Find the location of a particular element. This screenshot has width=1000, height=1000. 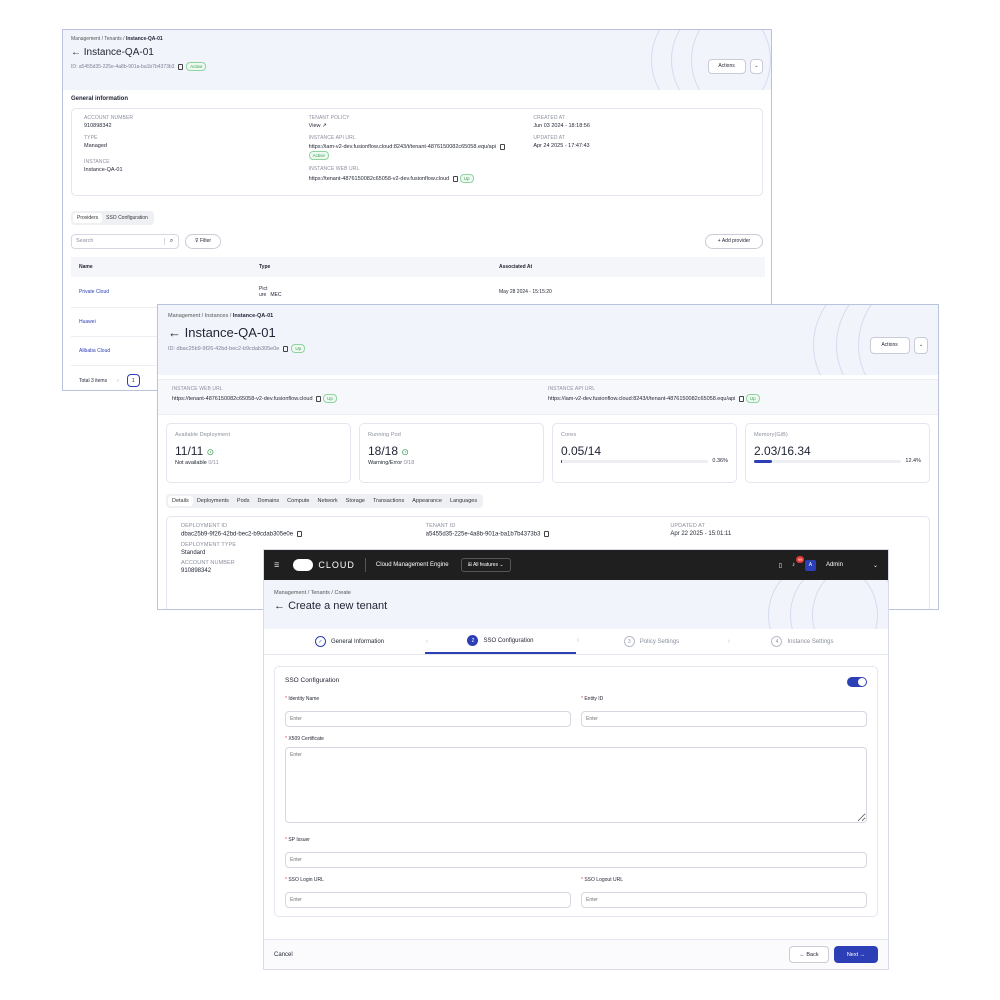

menu-icon: ☰ is located at coordinates (276, 565).